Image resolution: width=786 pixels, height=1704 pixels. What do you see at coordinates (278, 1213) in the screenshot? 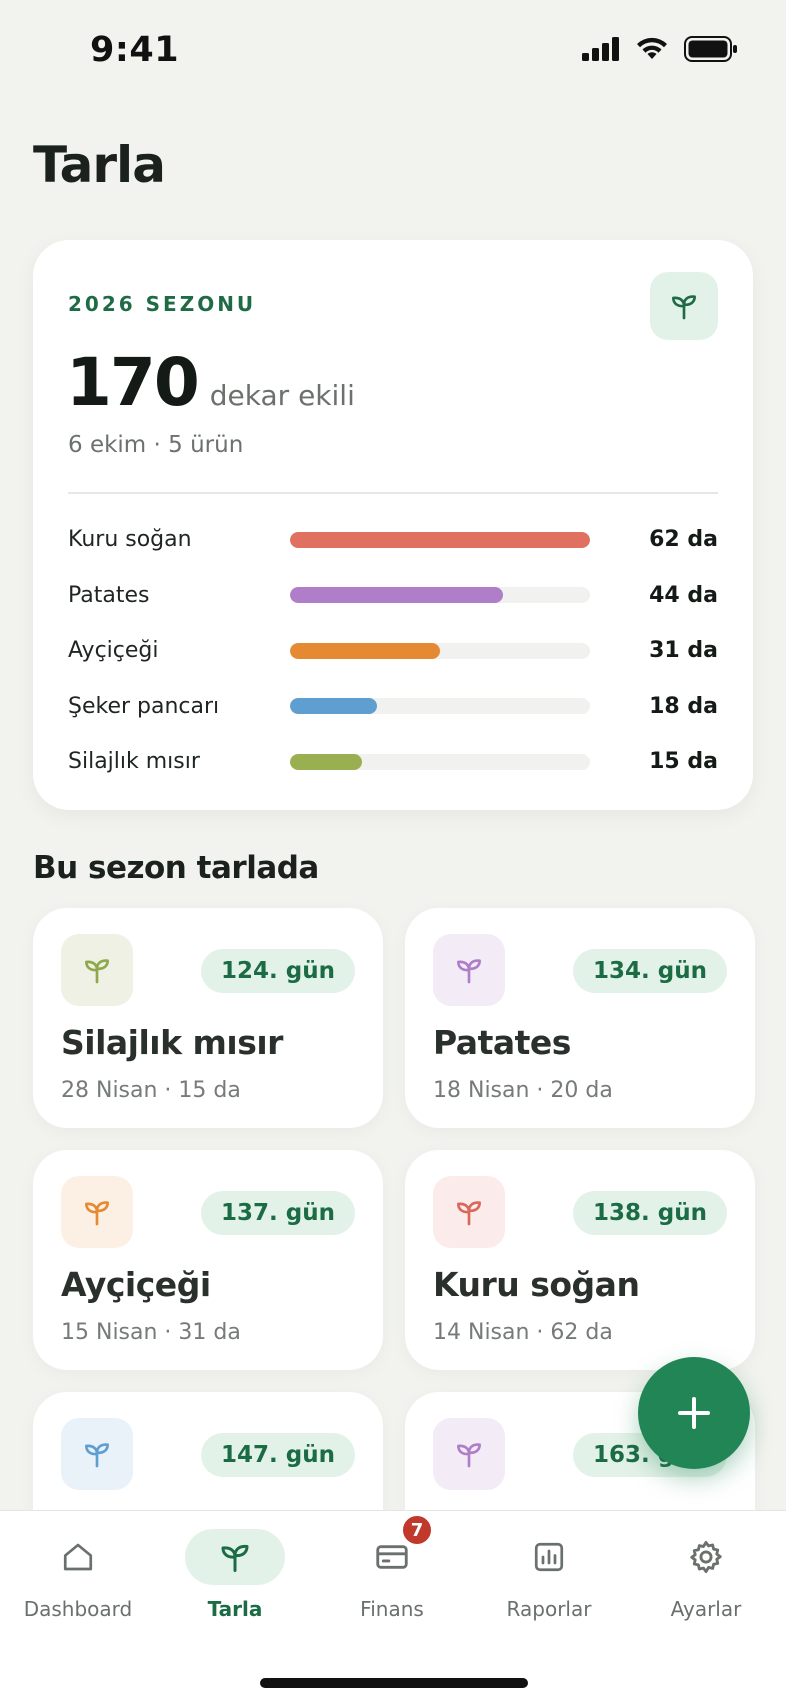
I see `day-count-badge: 137. gün` at bounding box center [278, 1213].